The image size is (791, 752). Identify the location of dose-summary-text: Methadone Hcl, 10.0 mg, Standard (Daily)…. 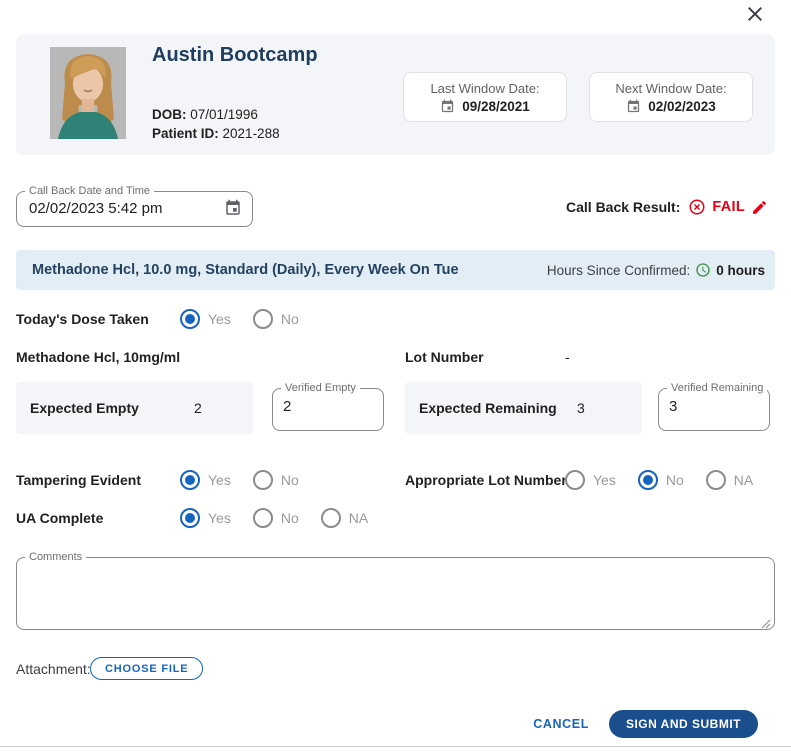
(245, 270).